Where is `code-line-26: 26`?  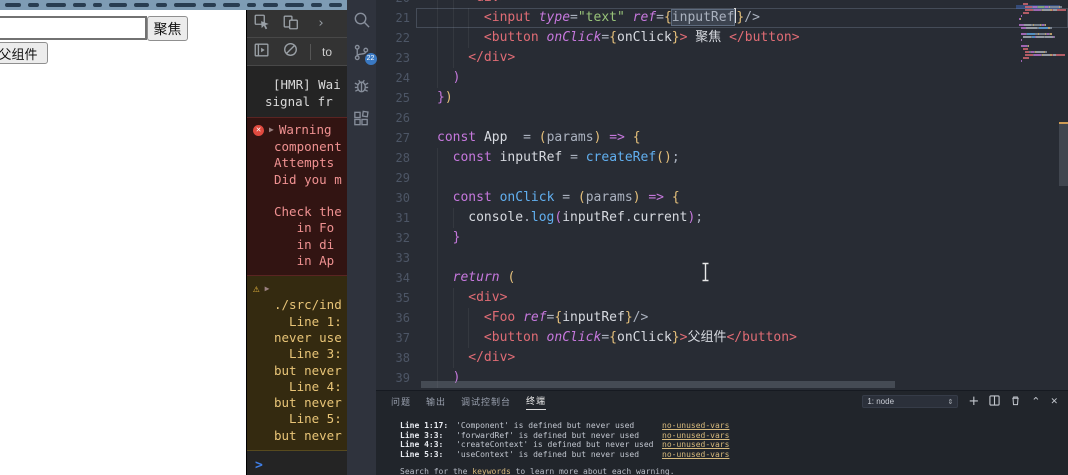 code-line-26: 26 is located at coordinates (722, 118).